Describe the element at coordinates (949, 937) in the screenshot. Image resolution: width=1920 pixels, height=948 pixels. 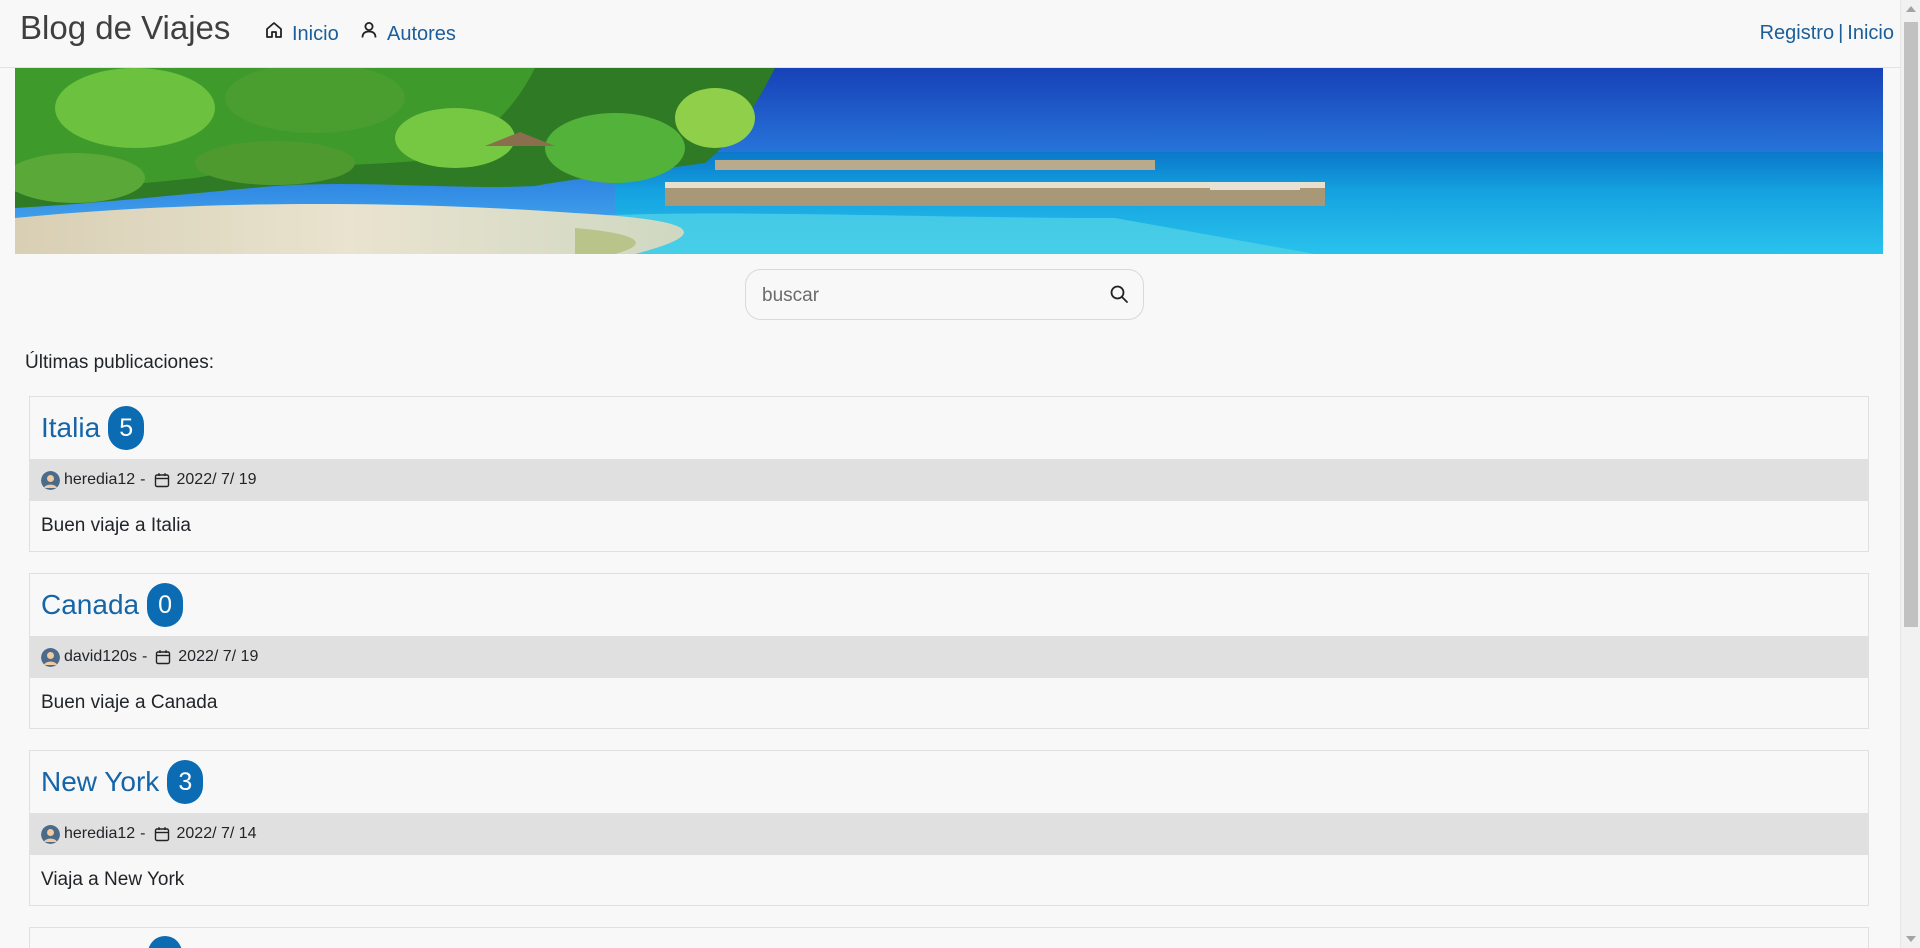
I see `post-card-partial` at that location.